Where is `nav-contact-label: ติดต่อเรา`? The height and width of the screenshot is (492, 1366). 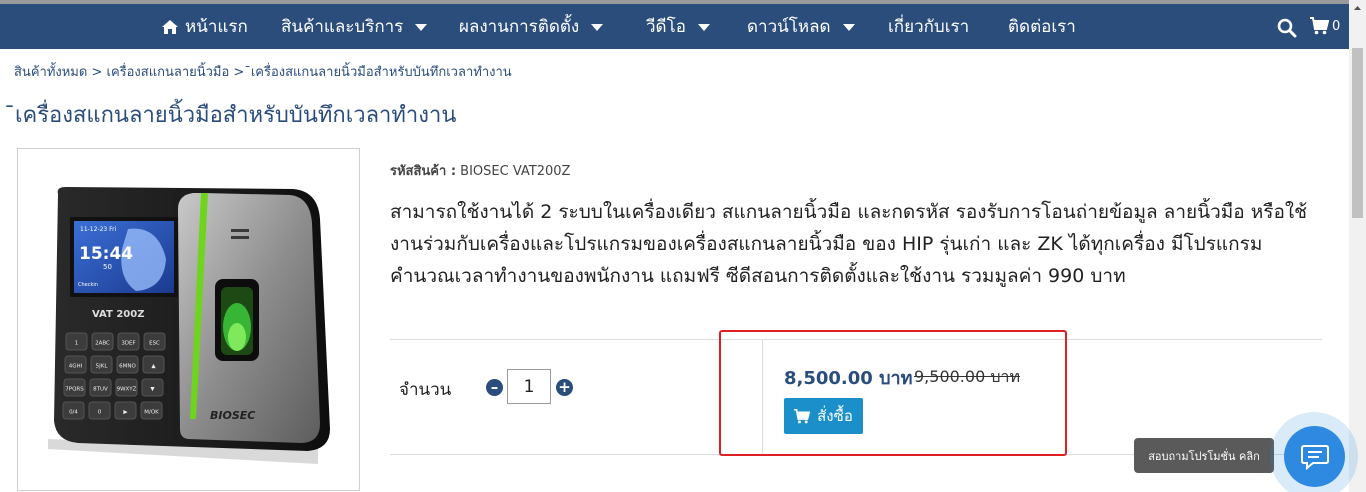
nav-contact-label: ติดต่อเรา is located at coordinates (1042, 27).